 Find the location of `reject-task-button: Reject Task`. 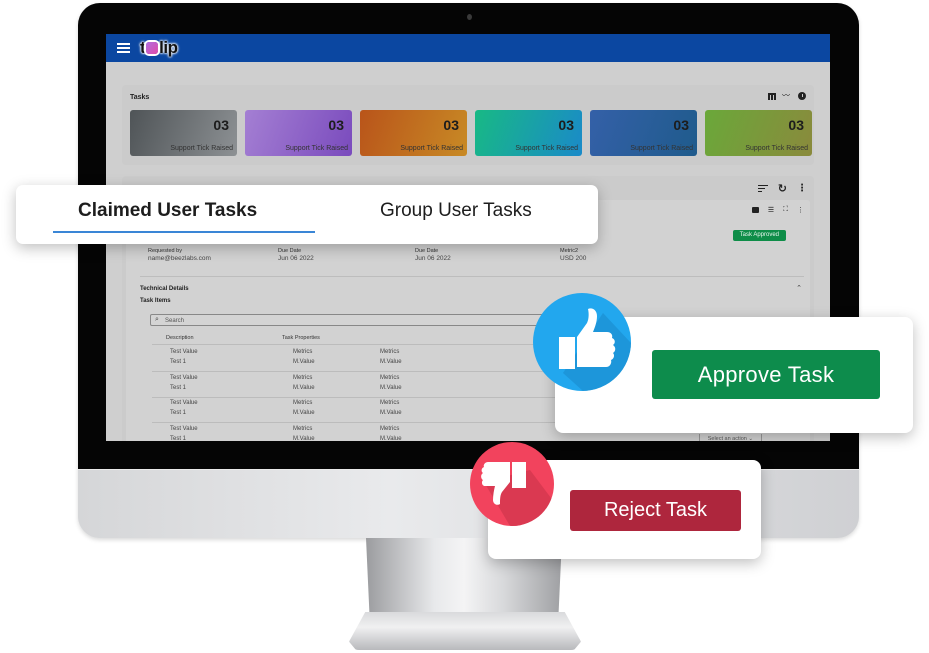

reject-task-button: Reject Task is located at coordinates (655, 510).